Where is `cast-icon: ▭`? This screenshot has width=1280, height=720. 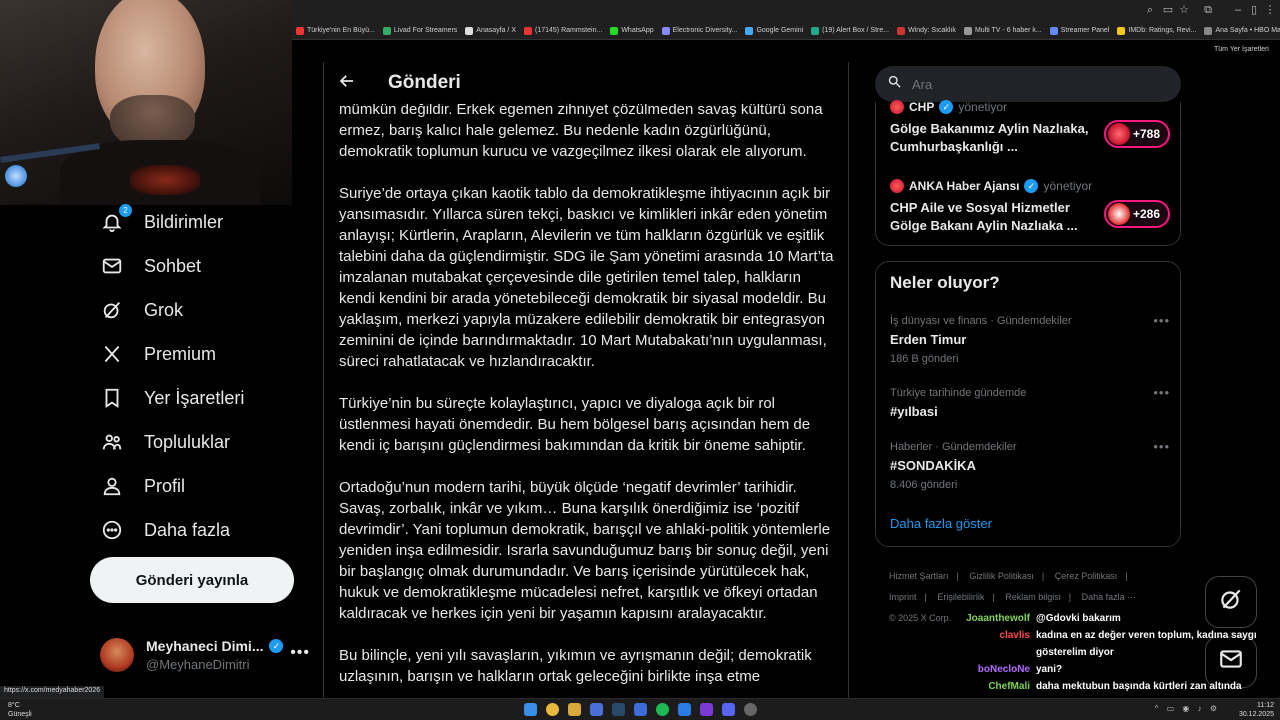 cast-icon: ▭ is located at coordinates (1168, 10).